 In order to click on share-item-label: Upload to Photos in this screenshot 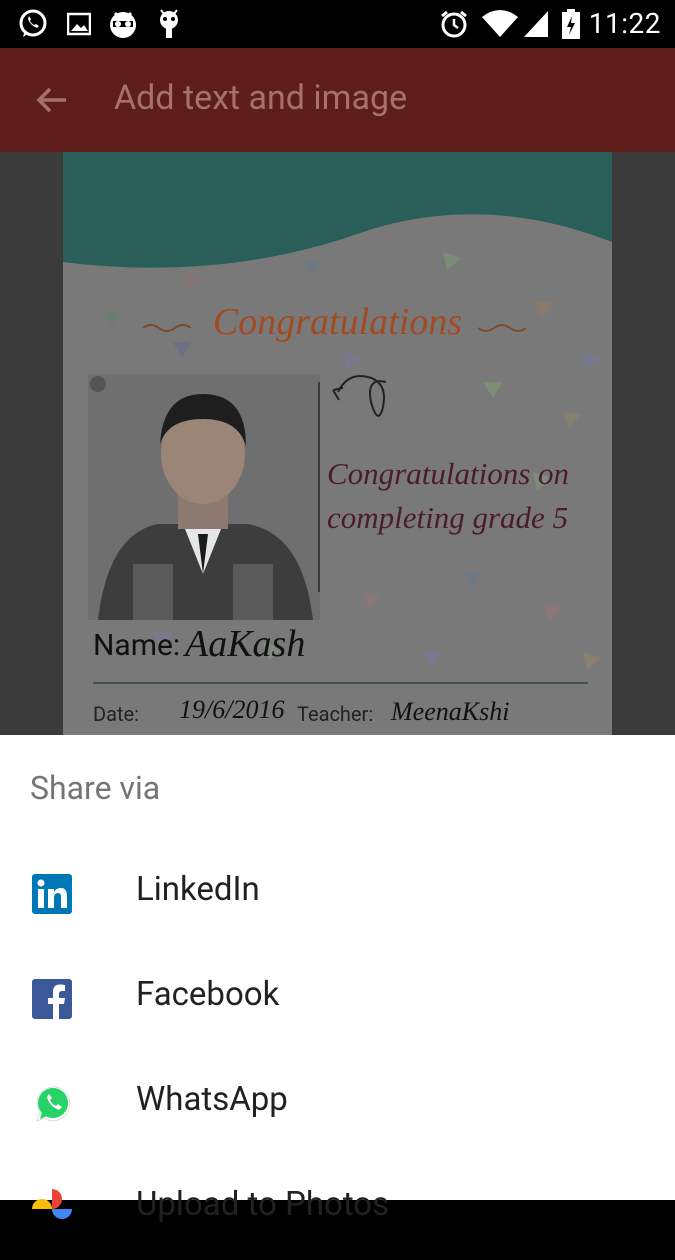, I will do `click(263, 1204)`.